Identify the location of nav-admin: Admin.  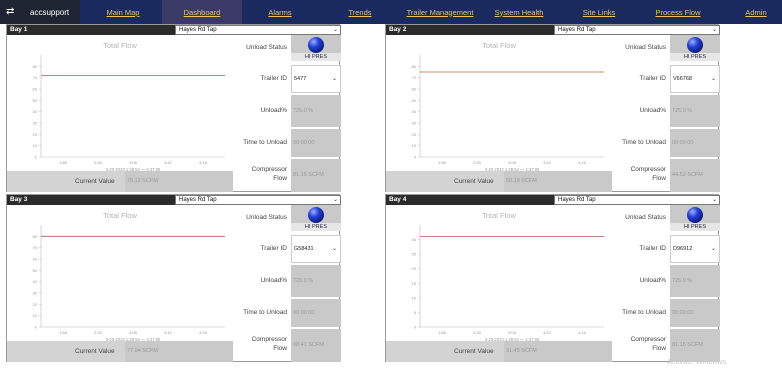
(756, 12).